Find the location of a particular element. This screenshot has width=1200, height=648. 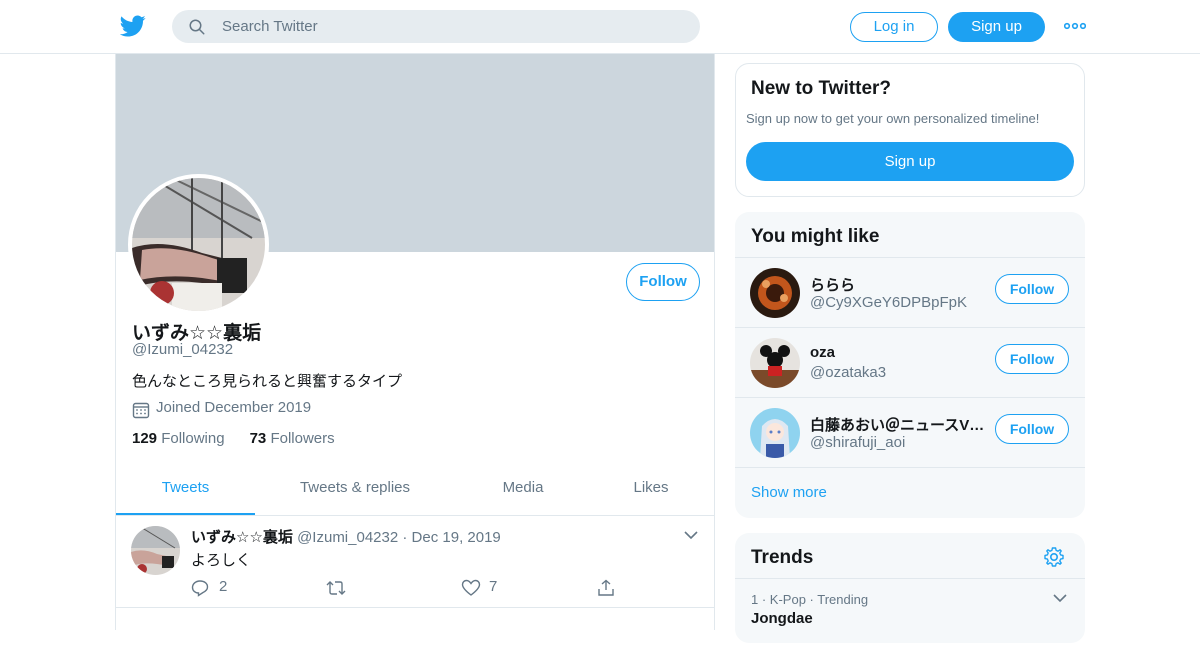

followers-link: 73 Followers is located at coordinates (292, 438).